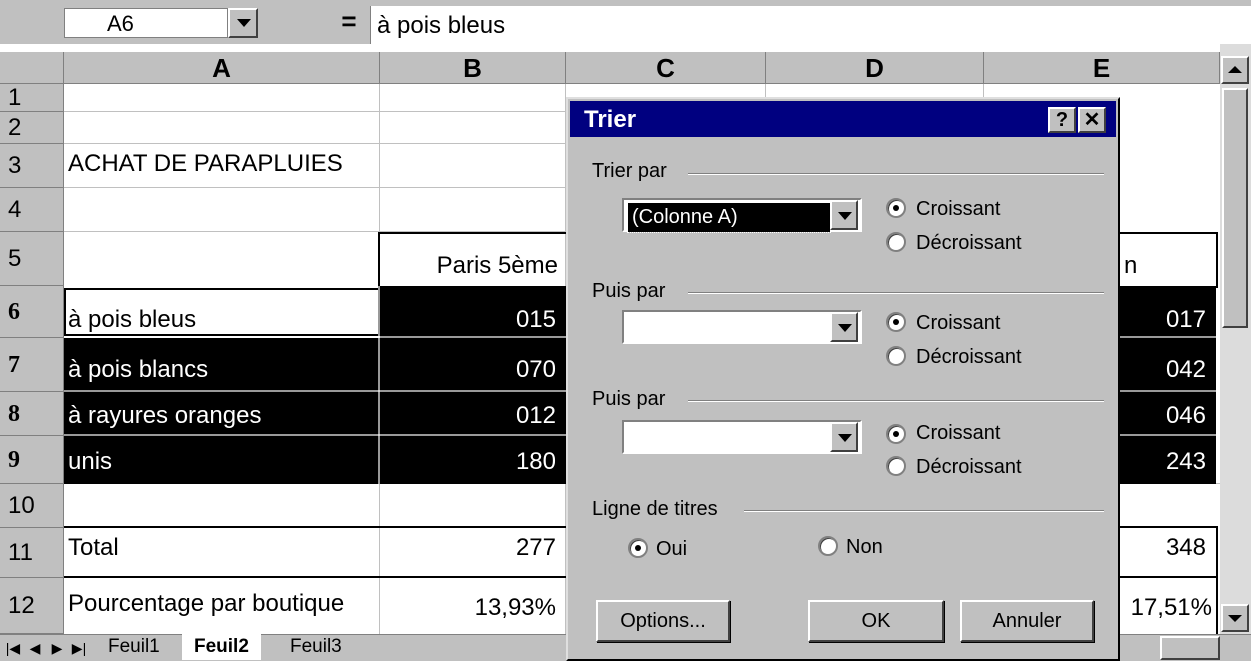 The width and height of the screenshot is (1251, 661). What do you see at coordinates (896, 466) in the screenshot?
I see `then-by-2-desc-radio` at bounding box center [896, 466].